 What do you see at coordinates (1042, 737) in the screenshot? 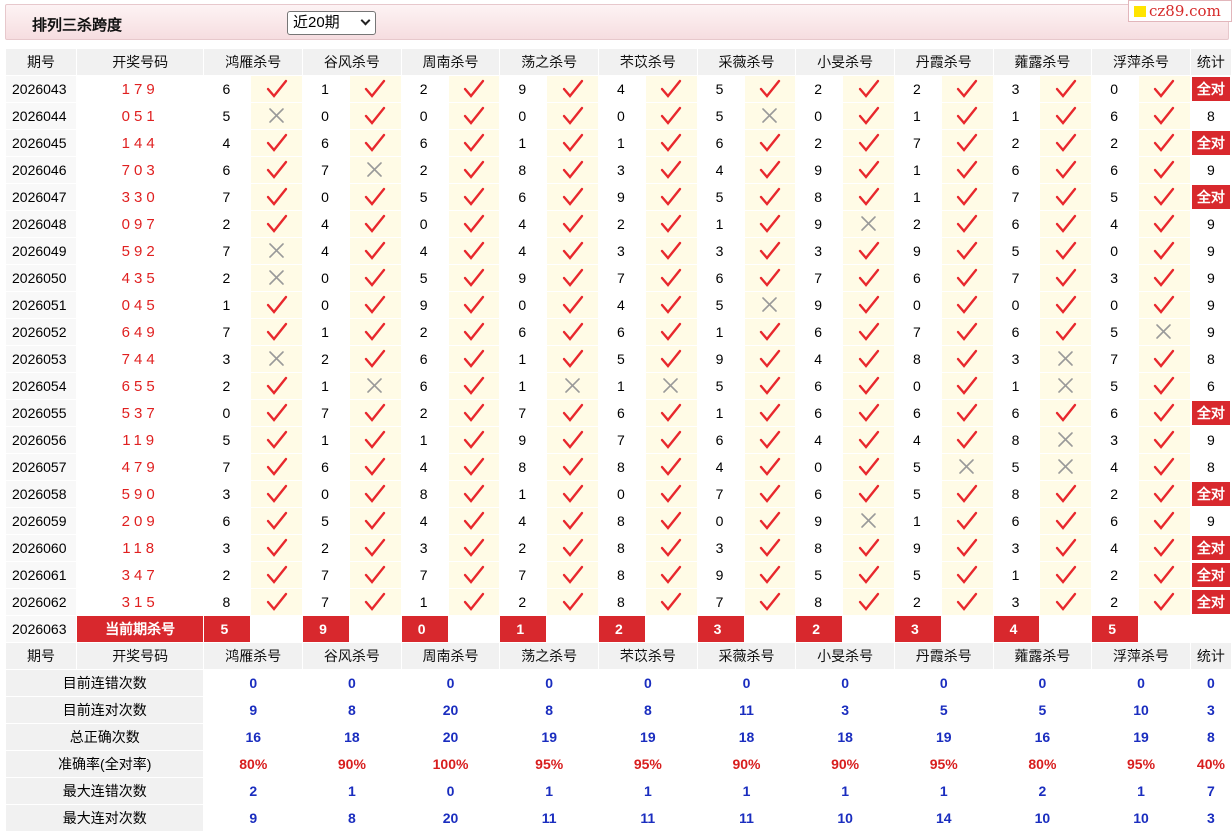
I see `summary-value: 16` at bounding box center [1042, 737].